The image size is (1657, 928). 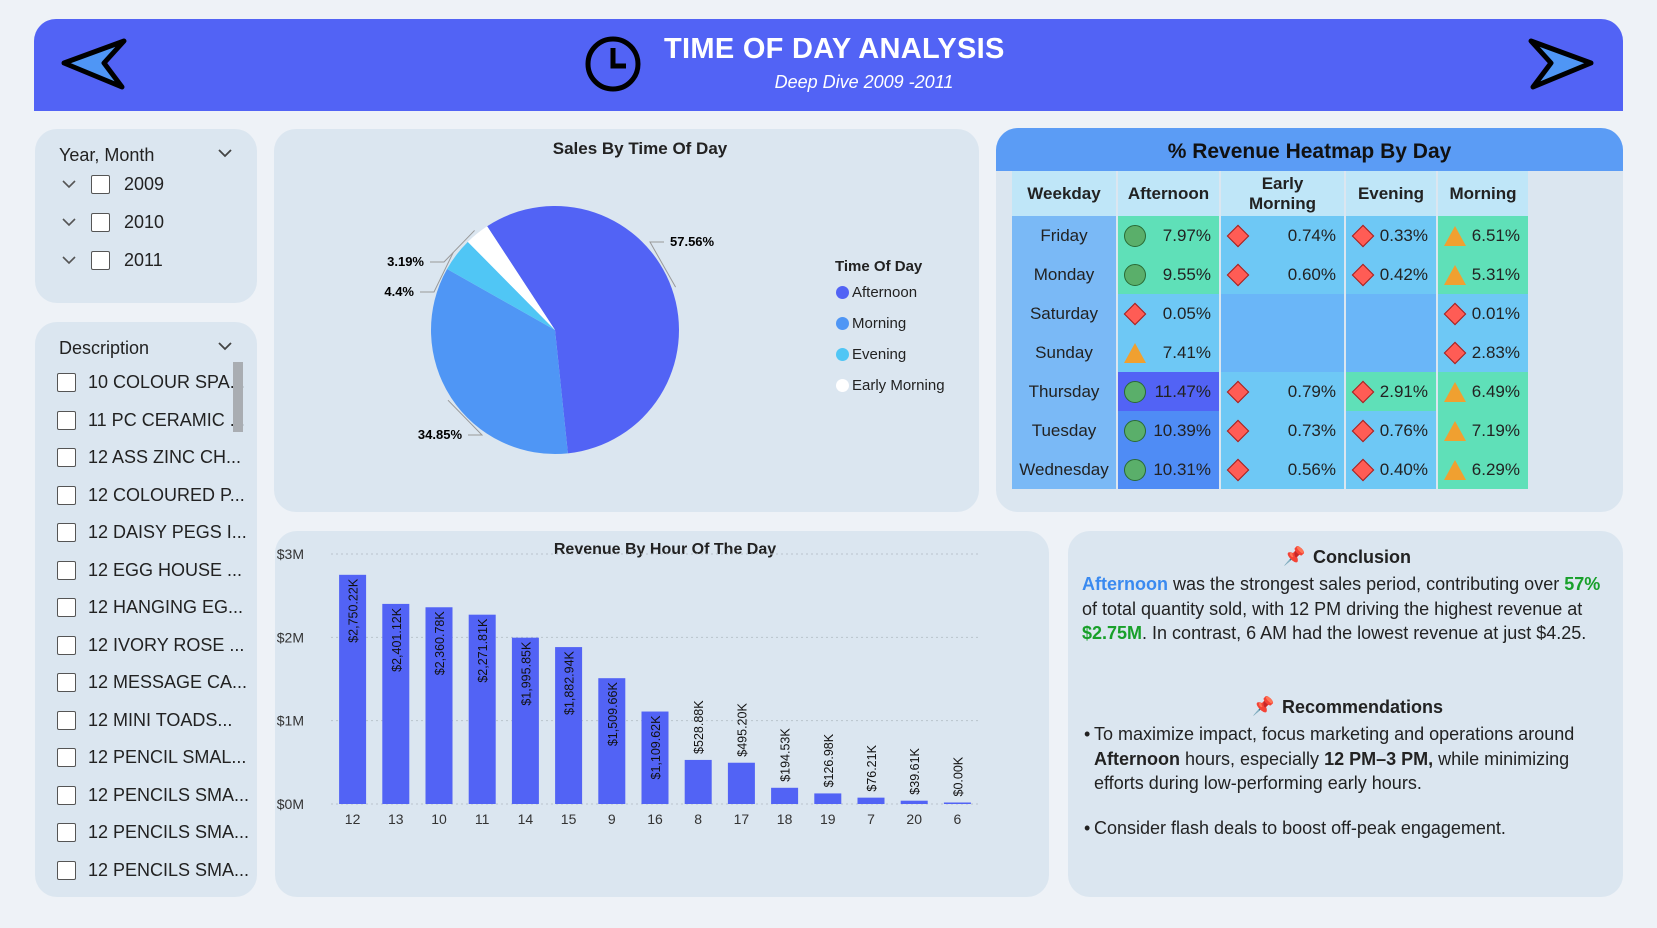 I want to click on legend-item: Afternoon, so click(x=876, y=292).